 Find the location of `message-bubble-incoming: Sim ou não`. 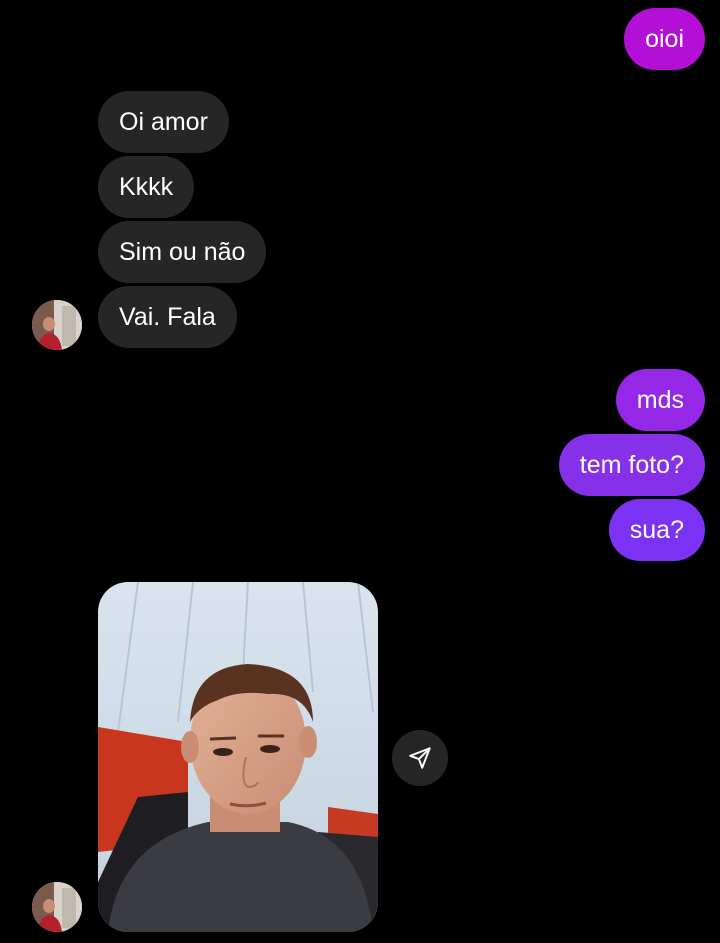

message-bubble-incoming: Sim ou não is located at coordinates (182, 252).